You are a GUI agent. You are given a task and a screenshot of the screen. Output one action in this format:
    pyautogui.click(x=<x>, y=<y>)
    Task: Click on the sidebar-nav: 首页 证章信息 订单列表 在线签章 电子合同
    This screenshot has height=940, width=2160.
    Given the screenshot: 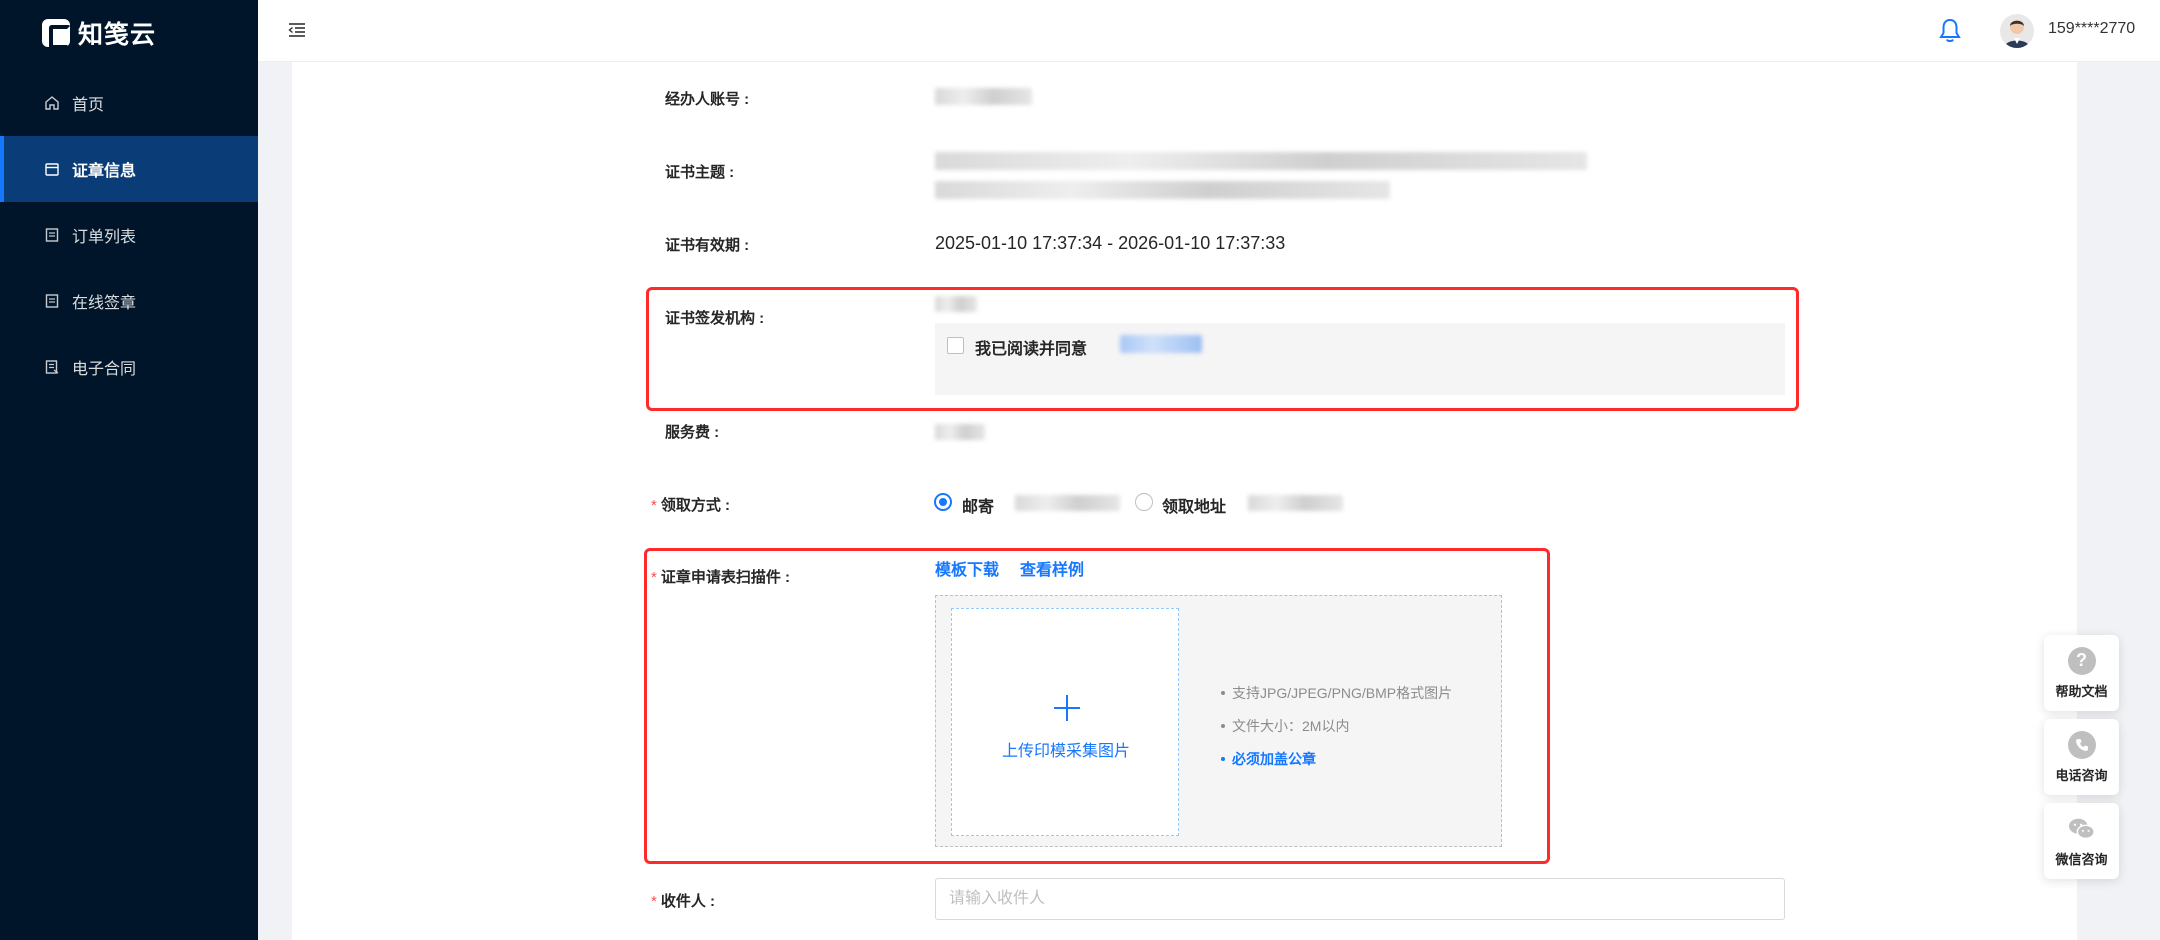 What is the action you would take?
    pyautogui.click(x=129, y=235)
    